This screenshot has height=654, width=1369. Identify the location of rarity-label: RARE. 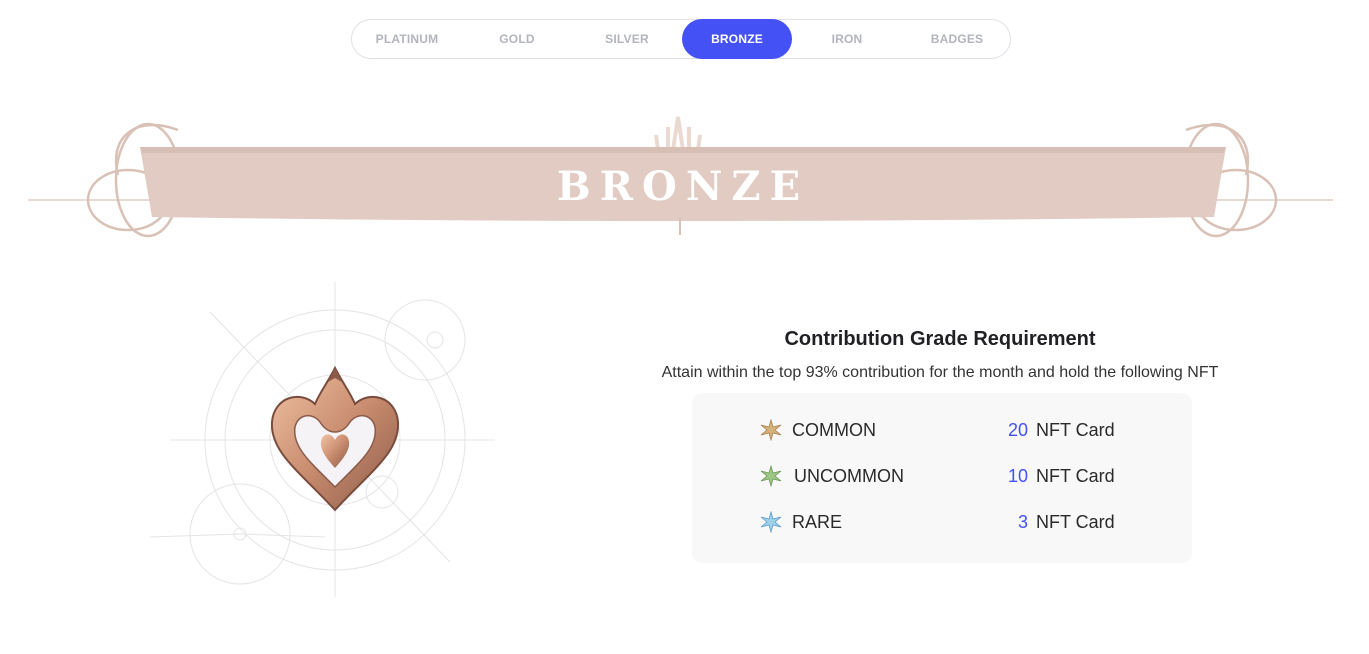
(817, 522).